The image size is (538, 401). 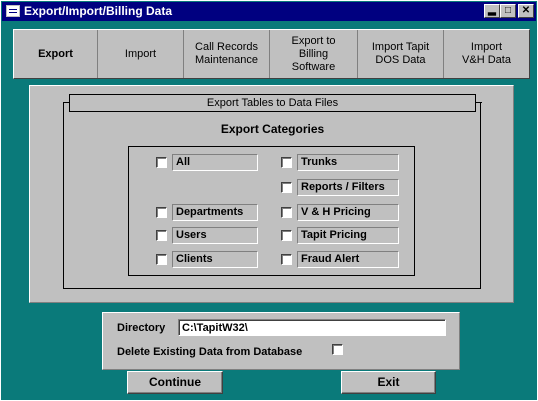 What do you see at coordinates (161, 212) in the screenshot?
I see `checkbox-departments` at bounding box center [161, 212].